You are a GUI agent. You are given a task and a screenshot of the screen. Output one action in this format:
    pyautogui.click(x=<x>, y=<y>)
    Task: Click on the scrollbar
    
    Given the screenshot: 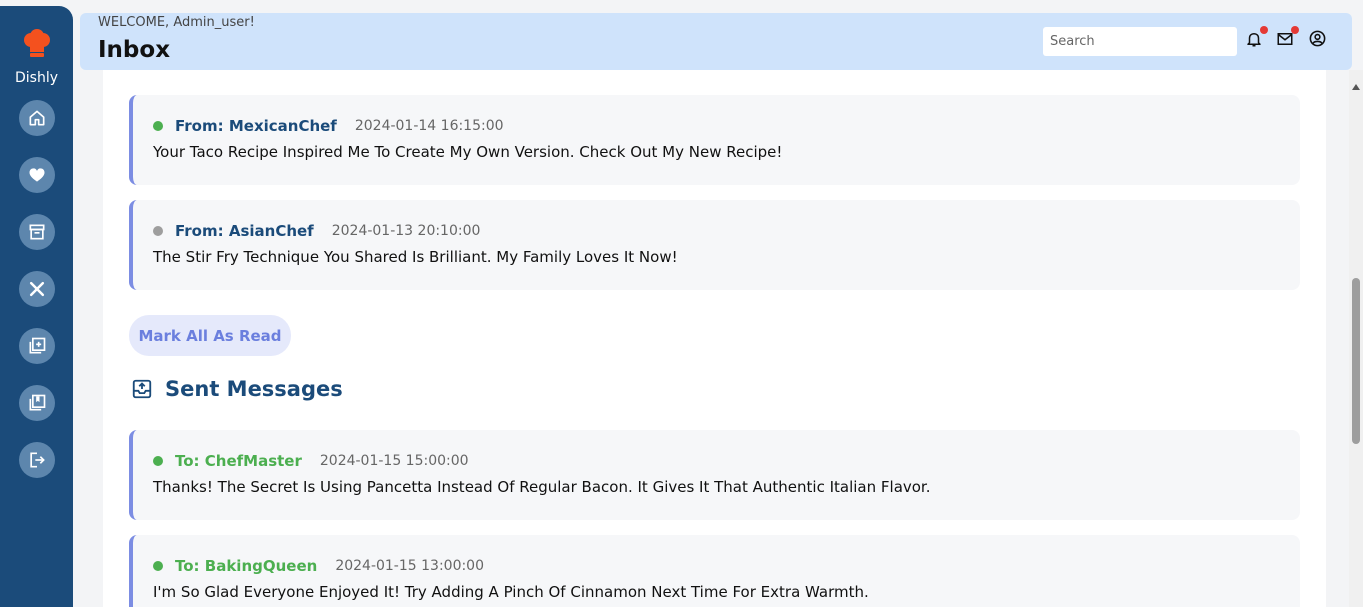 What is the action you would take?
    pyautogui.click(x=1356, y=338)
    